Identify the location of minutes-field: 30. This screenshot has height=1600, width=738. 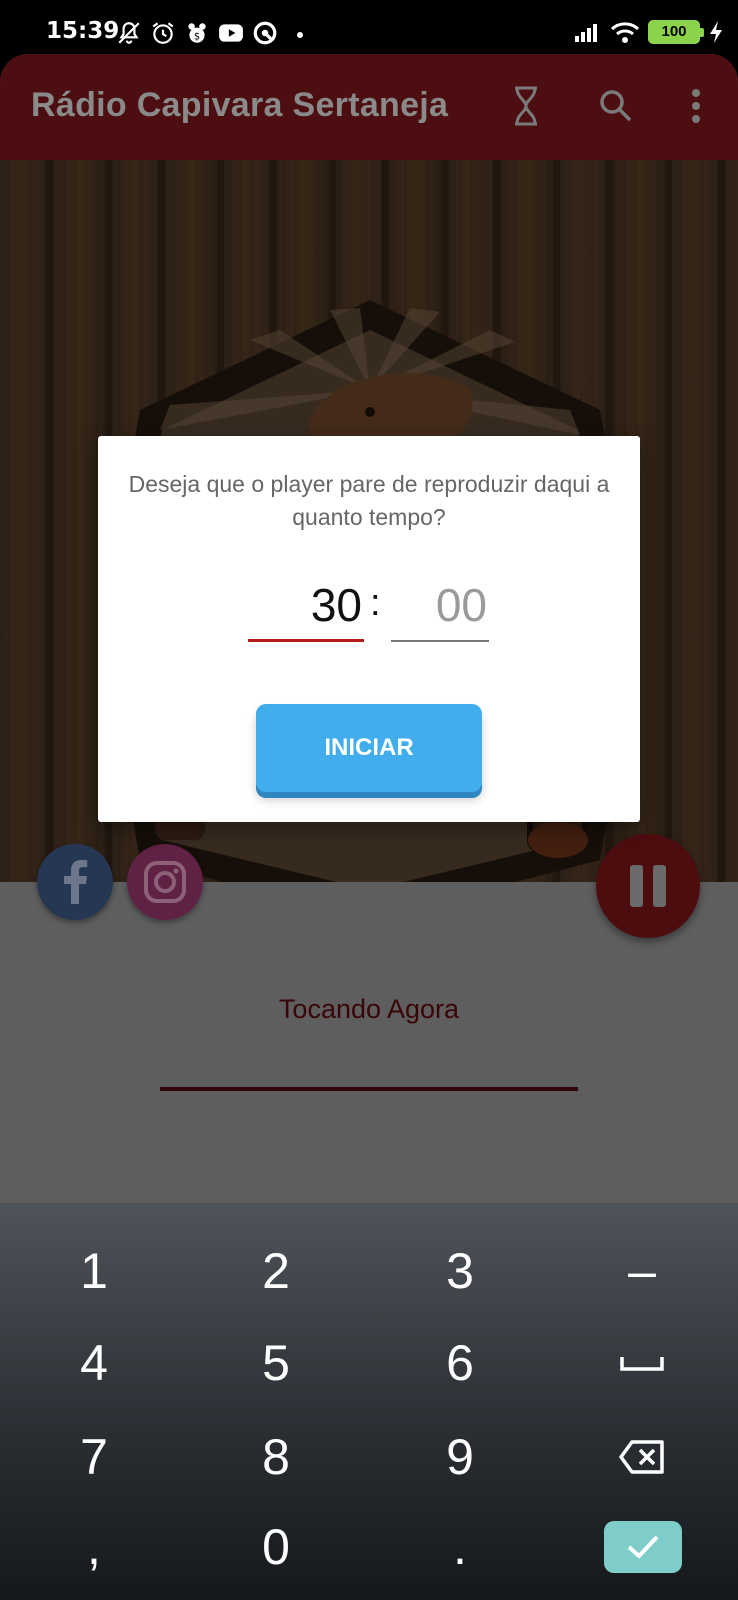
(306, 610).